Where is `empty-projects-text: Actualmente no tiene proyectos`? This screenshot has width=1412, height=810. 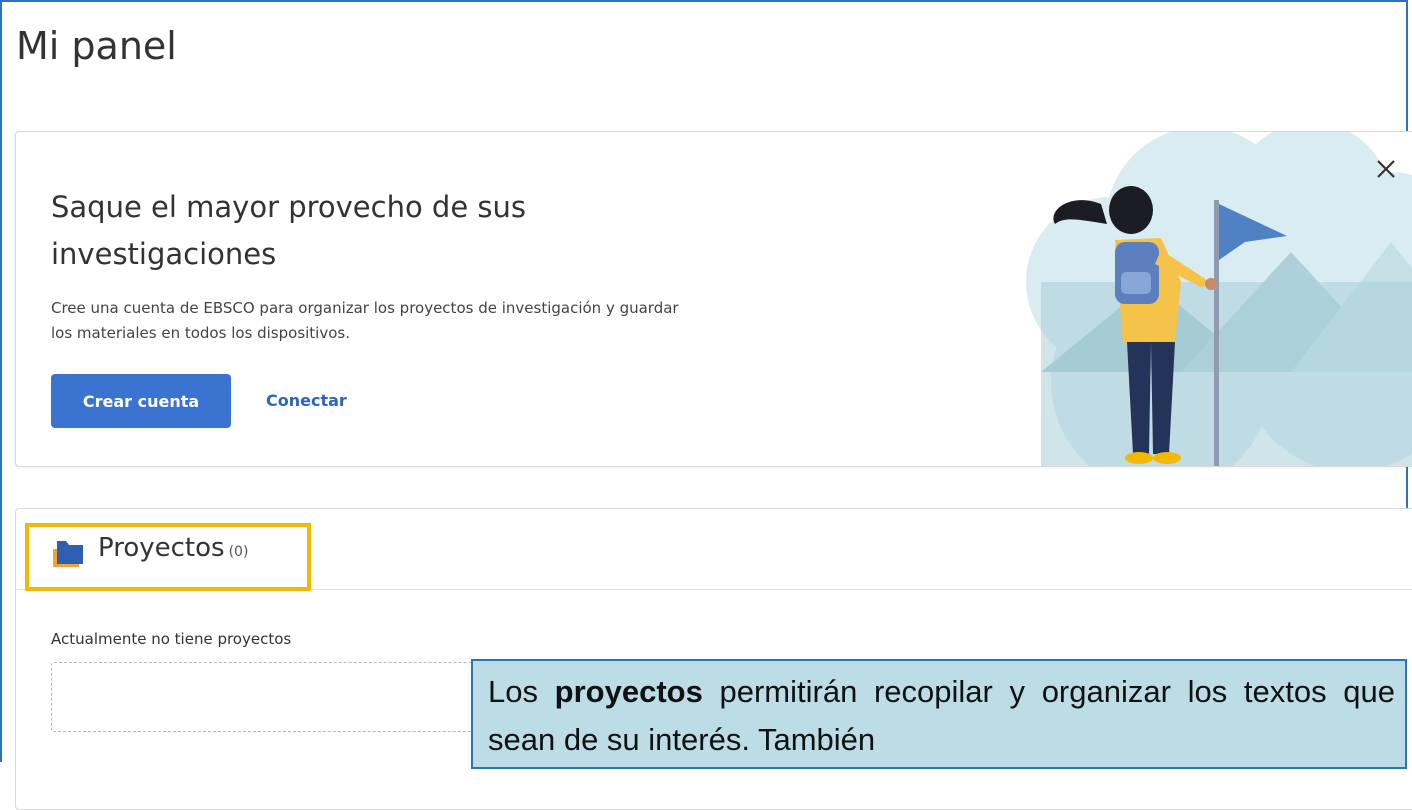 empty-projects-text: Actualmente no tiene proyectos is located at coordinates (171, 639).